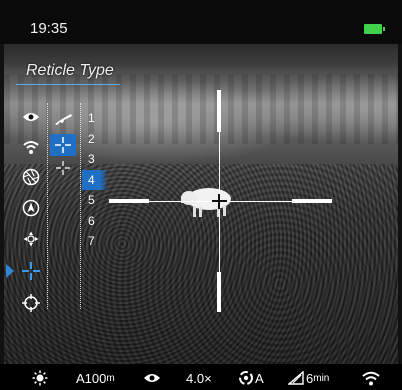 The image size is (402, 390). Describe the element at coordinates (95, 200) in the screenshot. I see `reticle-option-5: 5` at that location.